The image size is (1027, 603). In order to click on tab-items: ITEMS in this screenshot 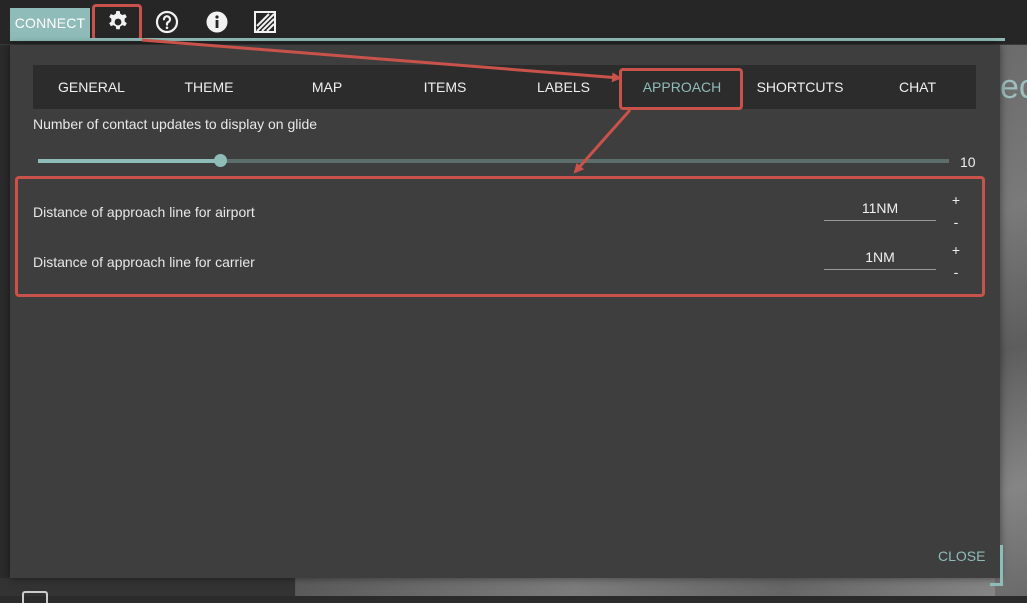, I will do `click(445, 87)`.